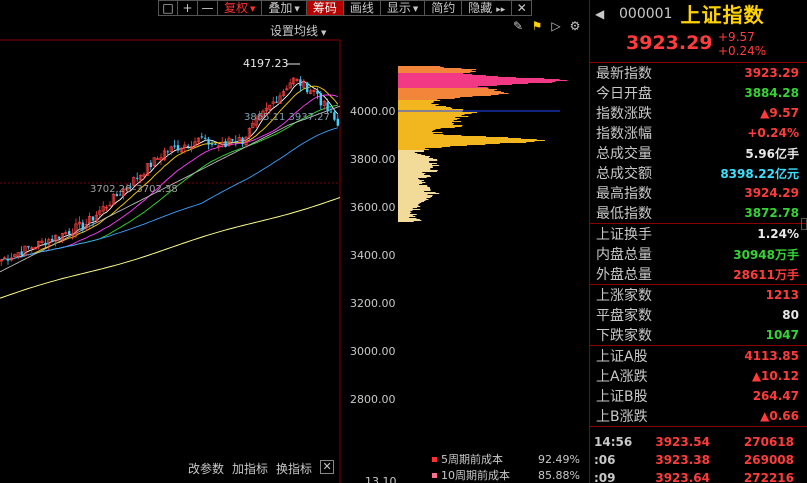 Image resolution: width=807 pixels, height=483 pixels. Describe the element at coordinates (804, 224) in the screenshot. I see `panel-scroll-handle` at that location.